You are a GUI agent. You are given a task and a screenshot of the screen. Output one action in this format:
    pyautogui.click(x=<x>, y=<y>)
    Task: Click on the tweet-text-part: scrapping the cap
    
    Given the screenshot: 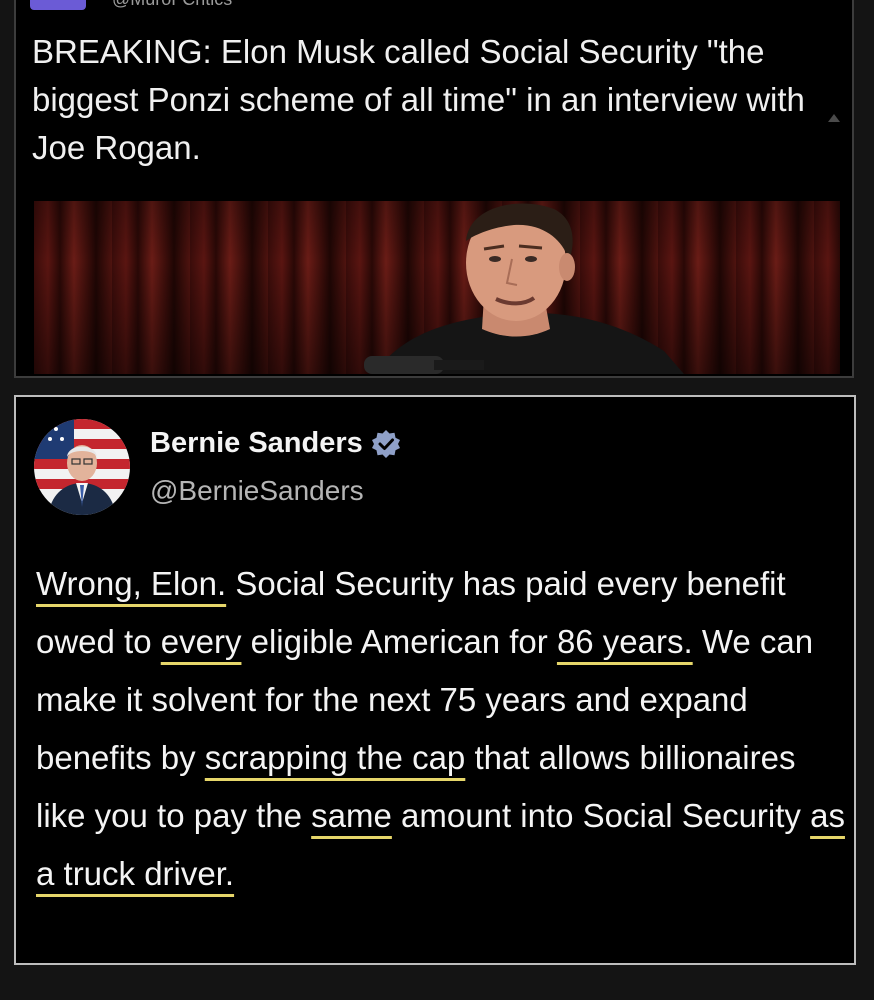 What is the action you would take?
    pyautogui.click(x=335, y=757)
    